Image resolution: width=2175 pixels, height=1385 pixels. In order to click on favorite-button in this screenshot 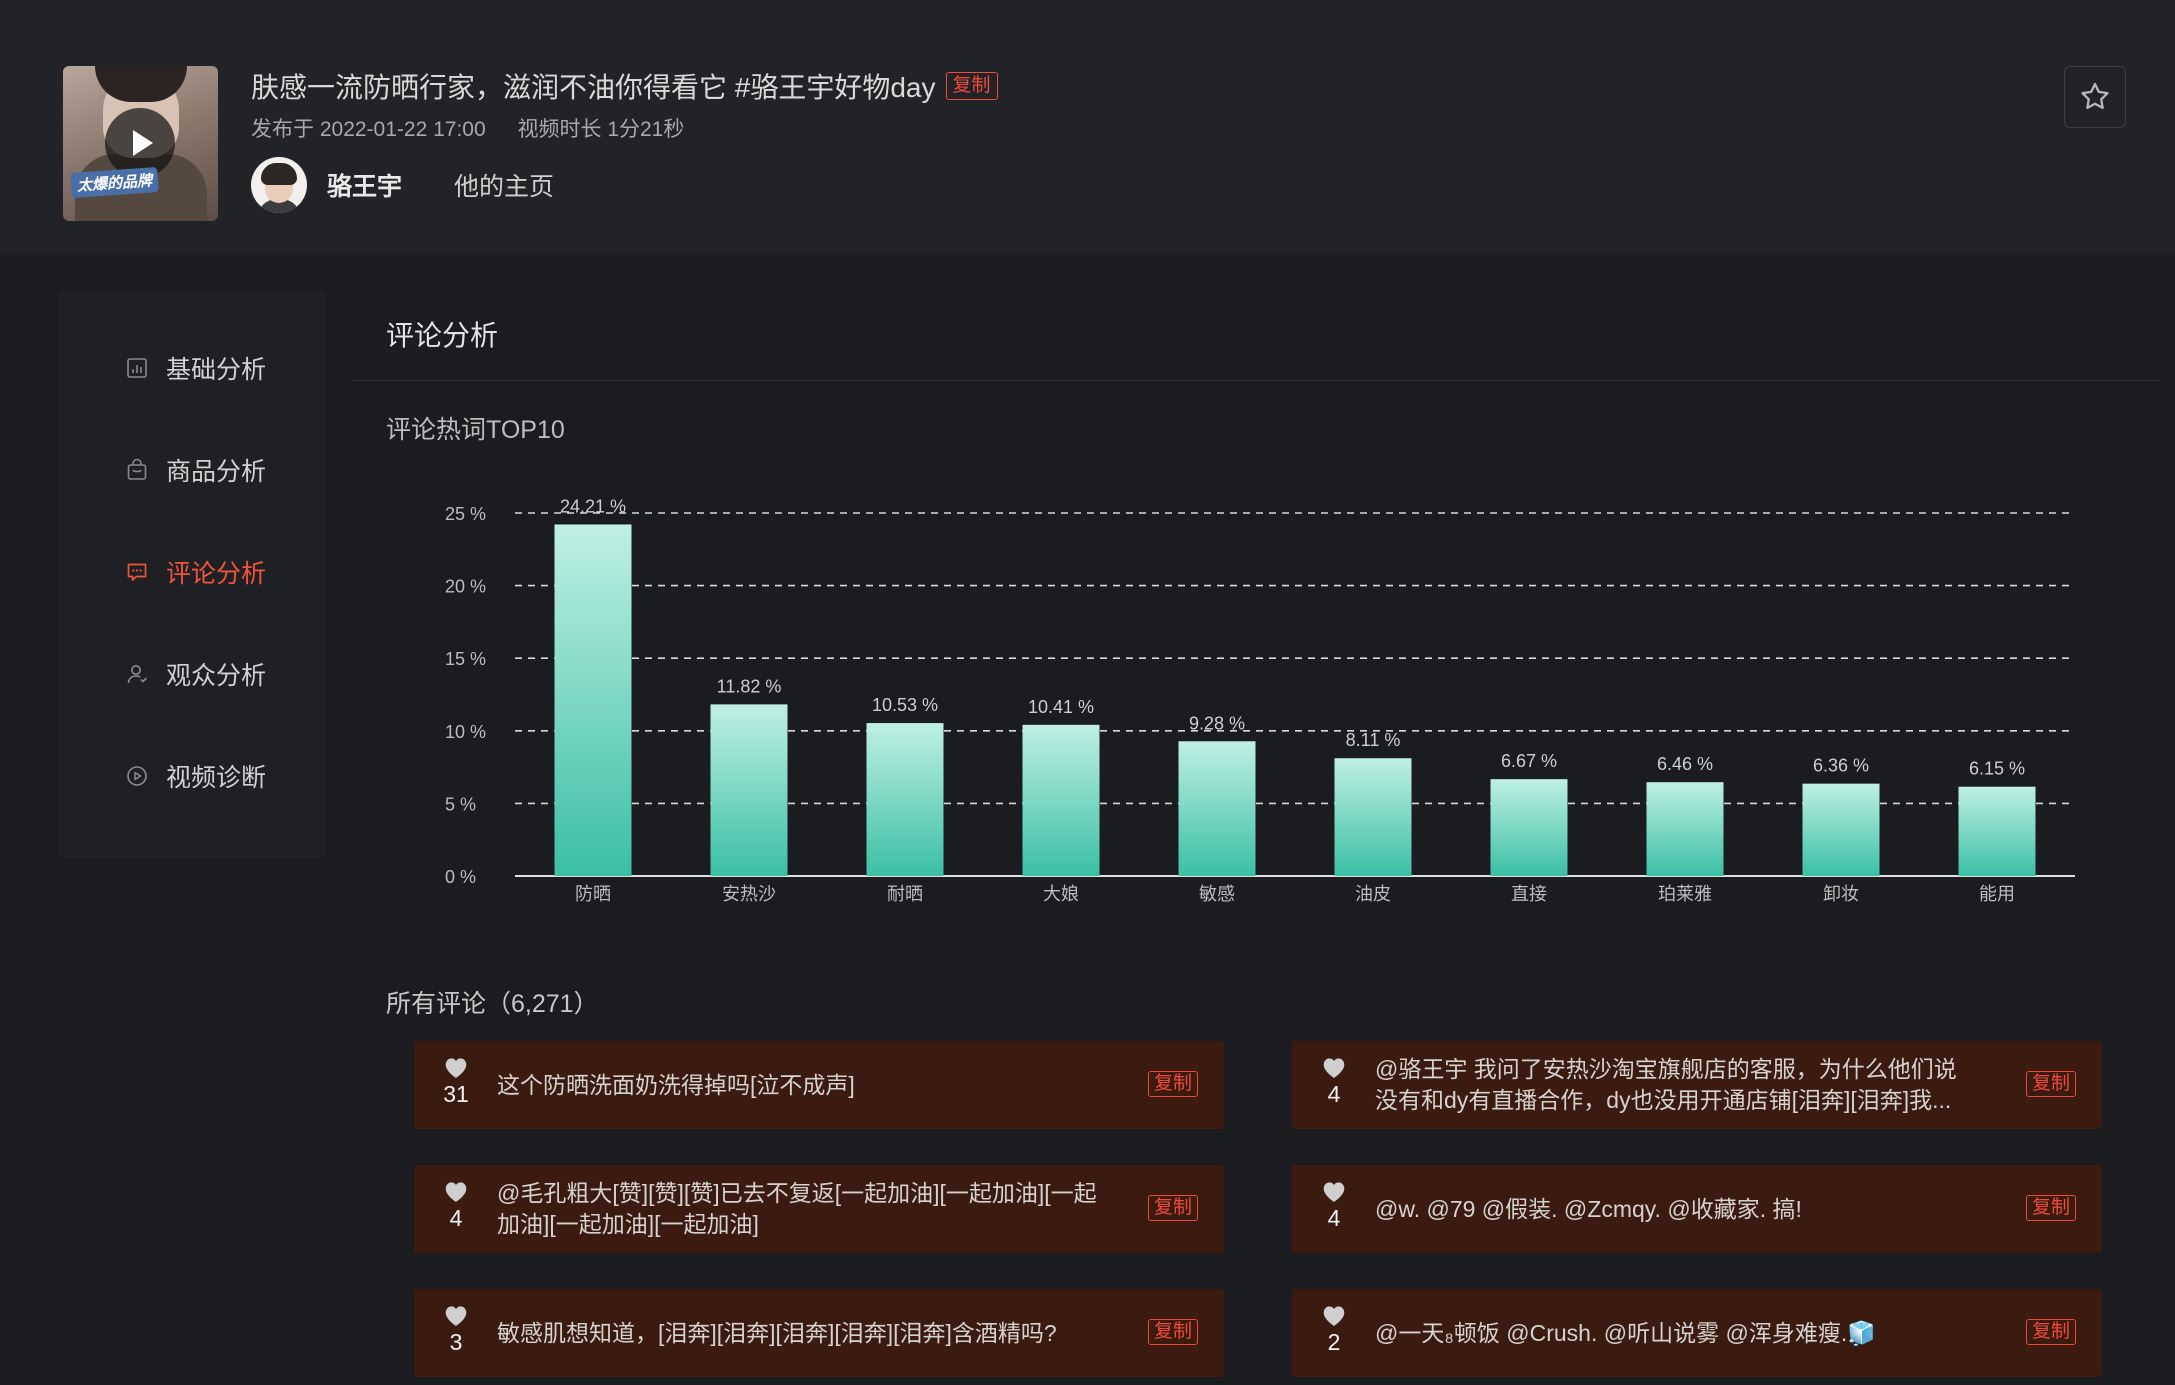, I will do `click(2095, 97)`.